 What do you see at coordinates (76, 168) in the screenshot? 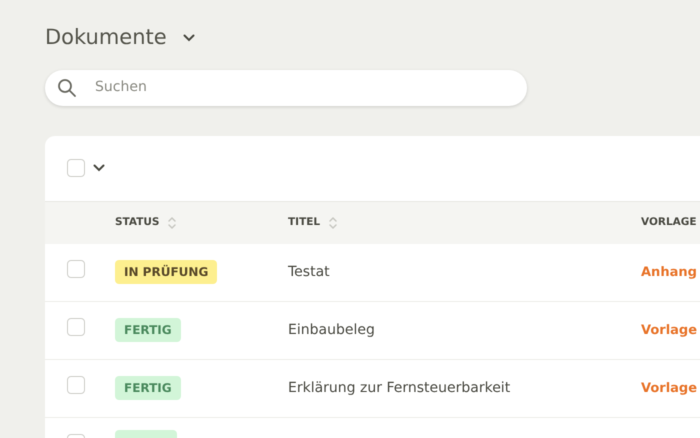
I see `select-all-checkbox` at bounding box center [76, 168].